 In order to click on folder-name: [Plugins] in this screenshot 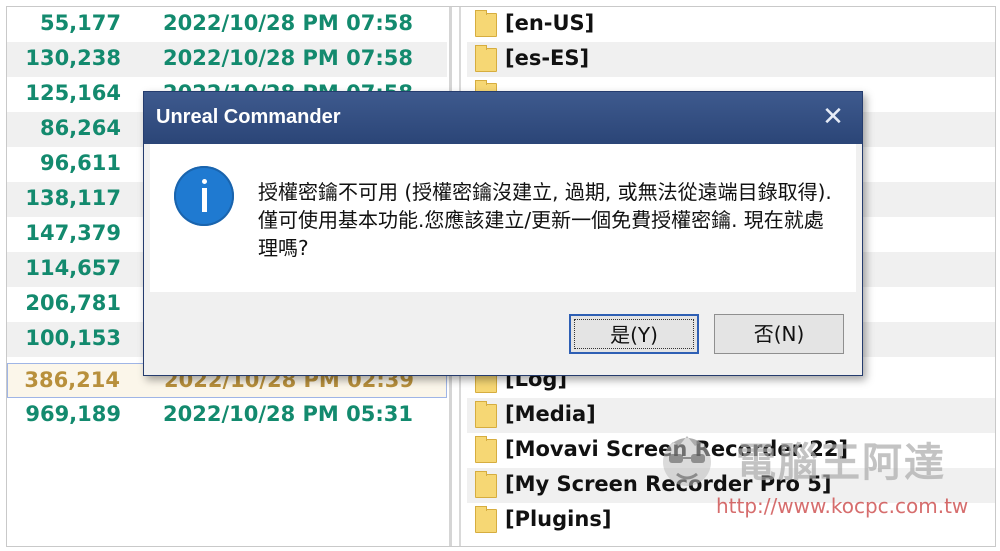, I will do `click(558, 519)`.